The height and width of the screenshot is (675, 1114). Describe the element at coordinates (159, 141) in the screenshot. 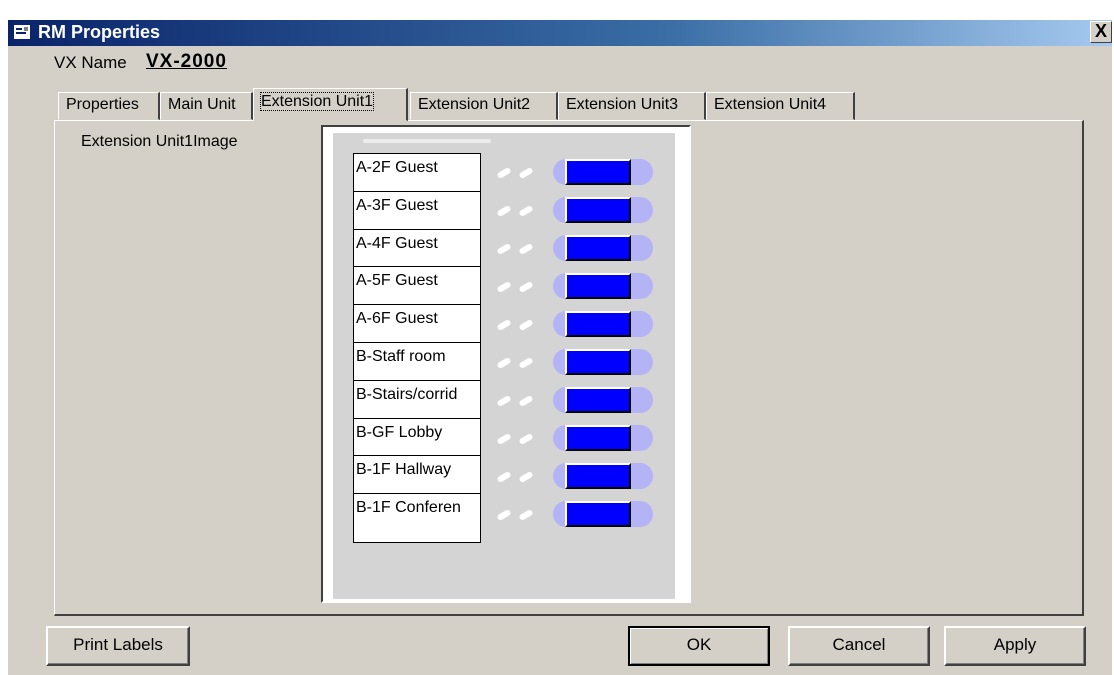

I see `extension-unit-image-label: Extension Unit1Image` at that location.